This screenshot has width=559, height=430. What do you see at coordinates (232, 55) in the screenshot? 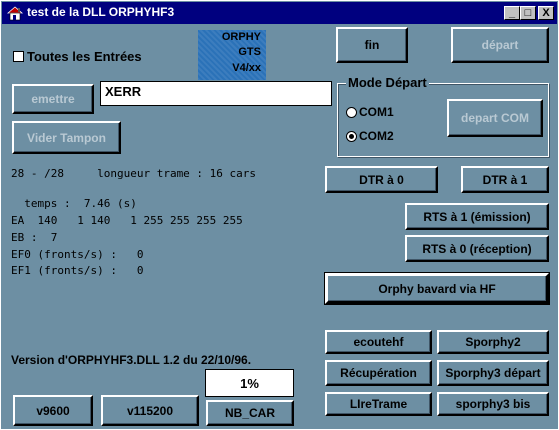
I see `orphy-gts-badge: ORPHY GTS V4/xx` at bounding box center [232, 55].